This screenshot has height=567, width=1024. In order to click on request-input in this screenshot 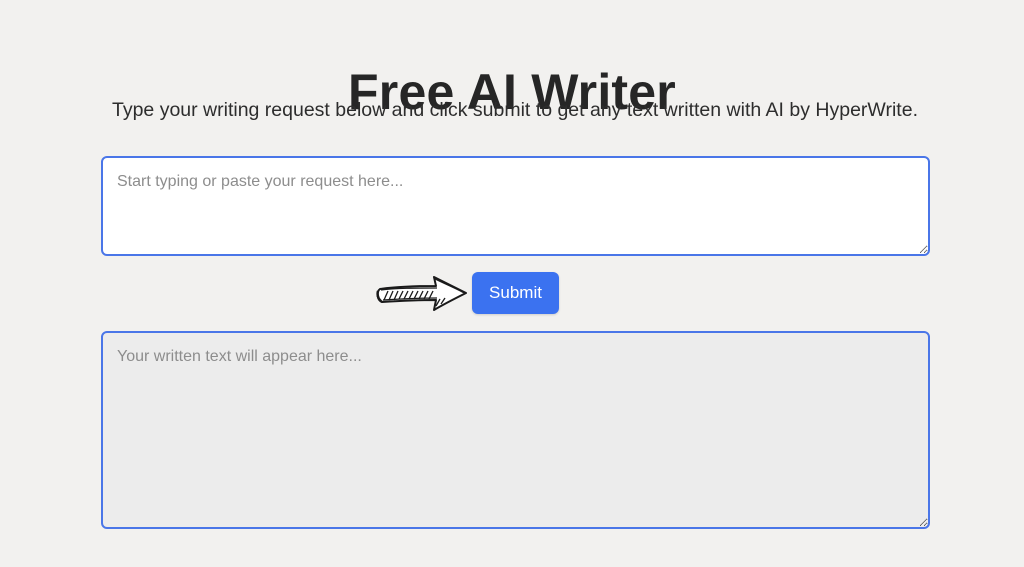, I will do `click(515, 206)`.